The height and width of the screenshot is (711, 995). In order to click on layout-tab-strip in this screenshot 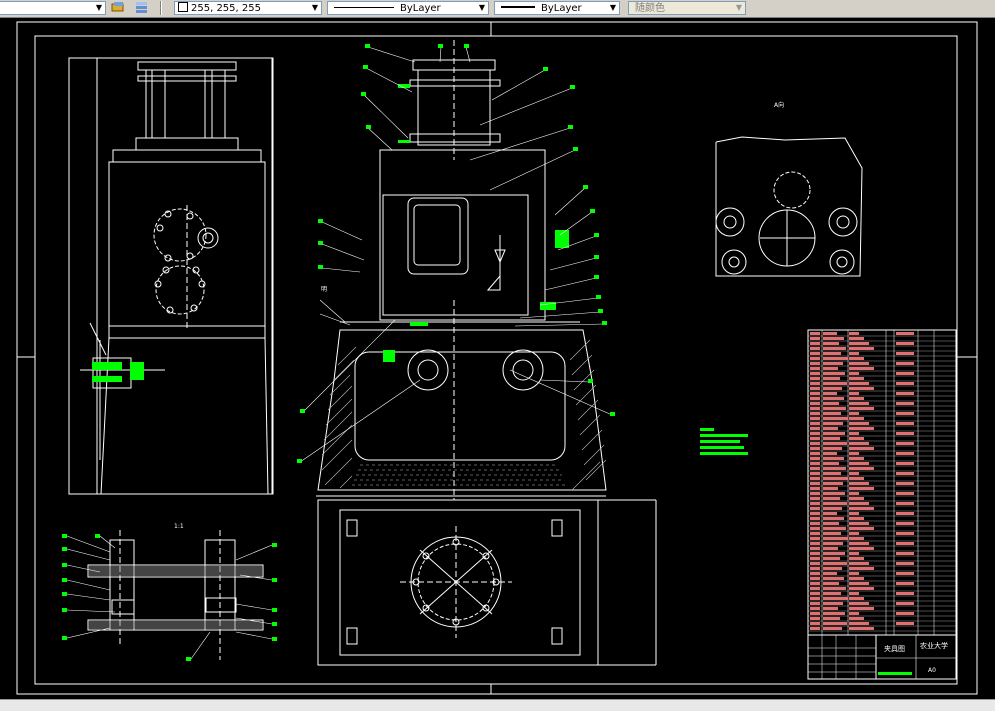, I will do `click(497, 705)`.